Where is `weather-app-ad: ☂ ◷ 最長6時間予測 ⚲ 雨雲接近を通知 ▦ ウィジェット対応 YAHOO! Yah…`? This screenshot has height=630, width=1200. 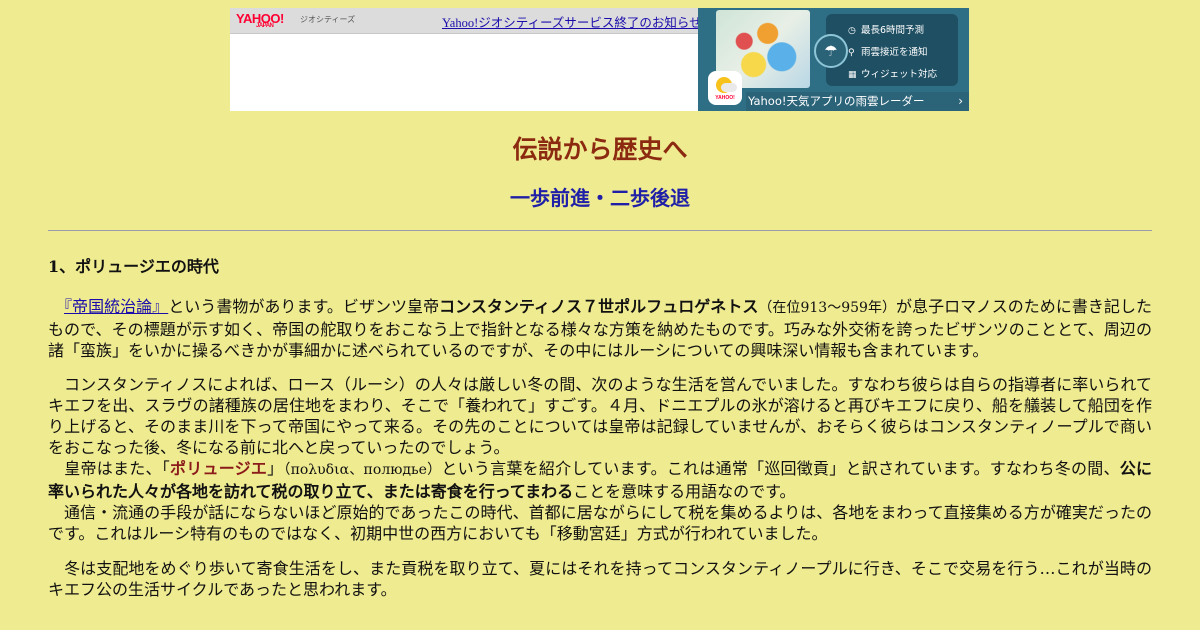 weather-app-ad: ☂ ◷ 最長6時間予測 ⚲ 雨雲接近を通知 ▦ ウィジェット対応 YAHOO! Yah… is located at coordinates (833, 59).